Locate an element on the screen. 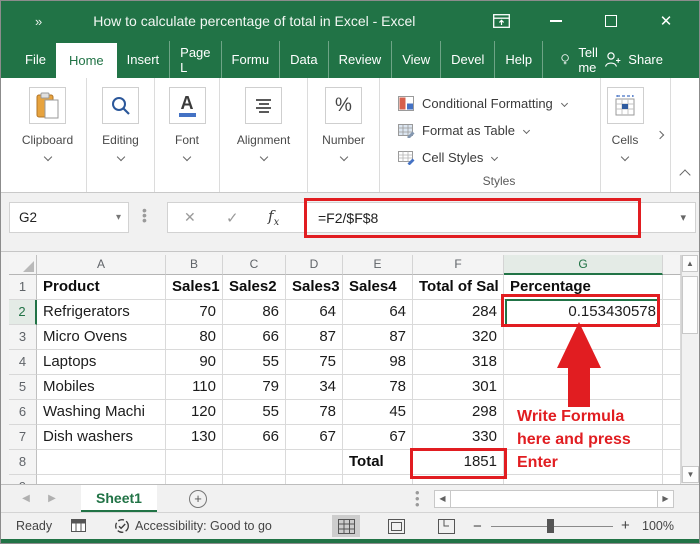  cell-C2: 86 is located at coordinates (254, 312).